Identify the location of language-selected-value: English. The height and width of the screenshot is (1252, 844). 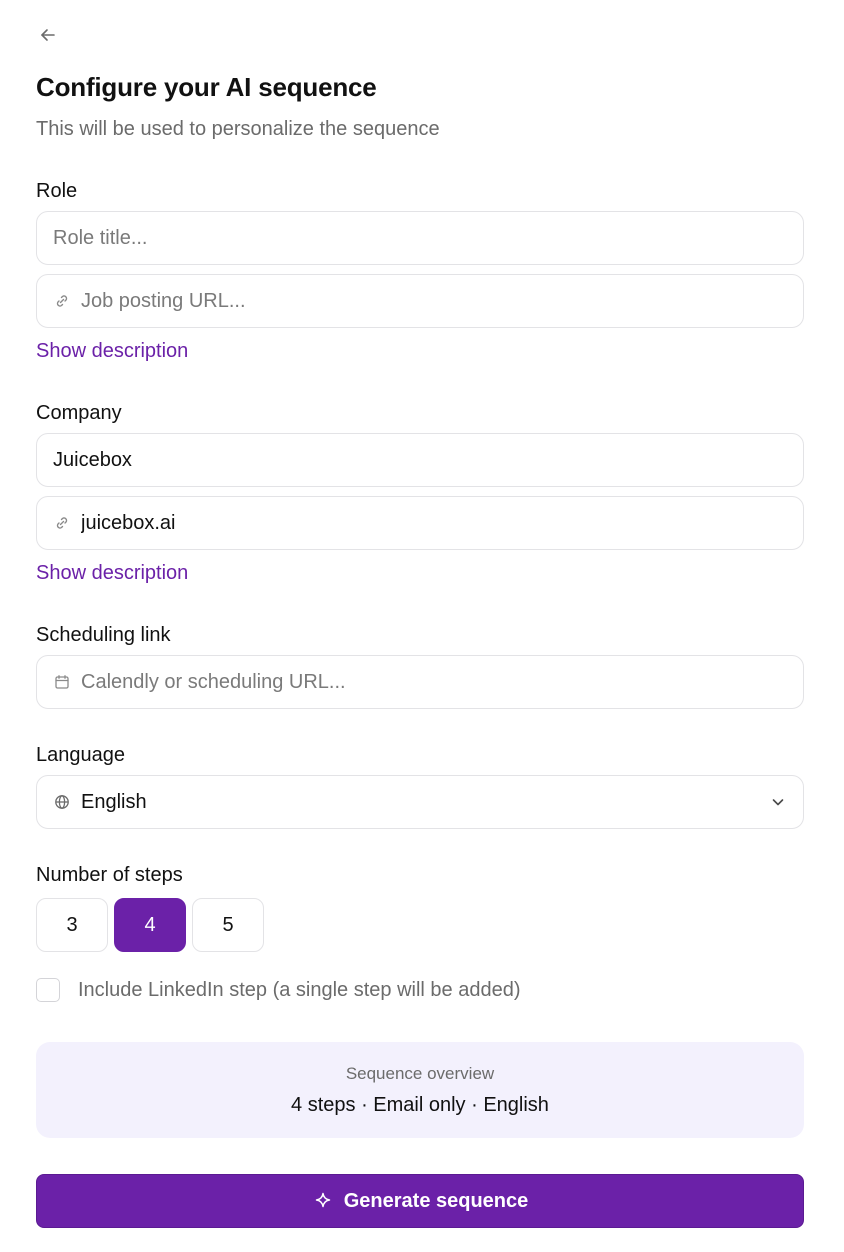
(114, 801).